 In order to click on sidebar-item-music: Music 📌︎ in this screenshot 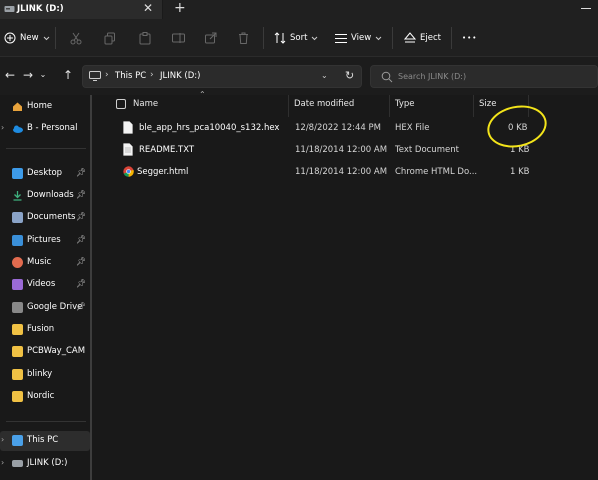, I will do `click(45, 263)`.